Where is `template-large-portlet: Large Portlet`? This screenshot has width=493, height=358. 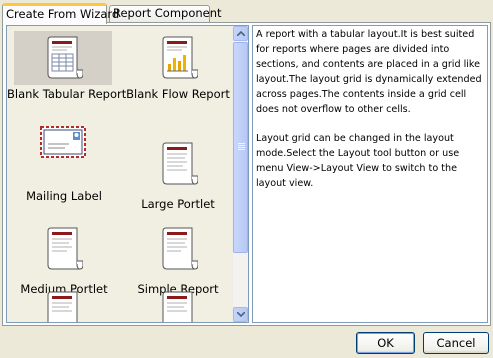 template-large-portlet: Large Portlet is located at coordinates (178, 160).